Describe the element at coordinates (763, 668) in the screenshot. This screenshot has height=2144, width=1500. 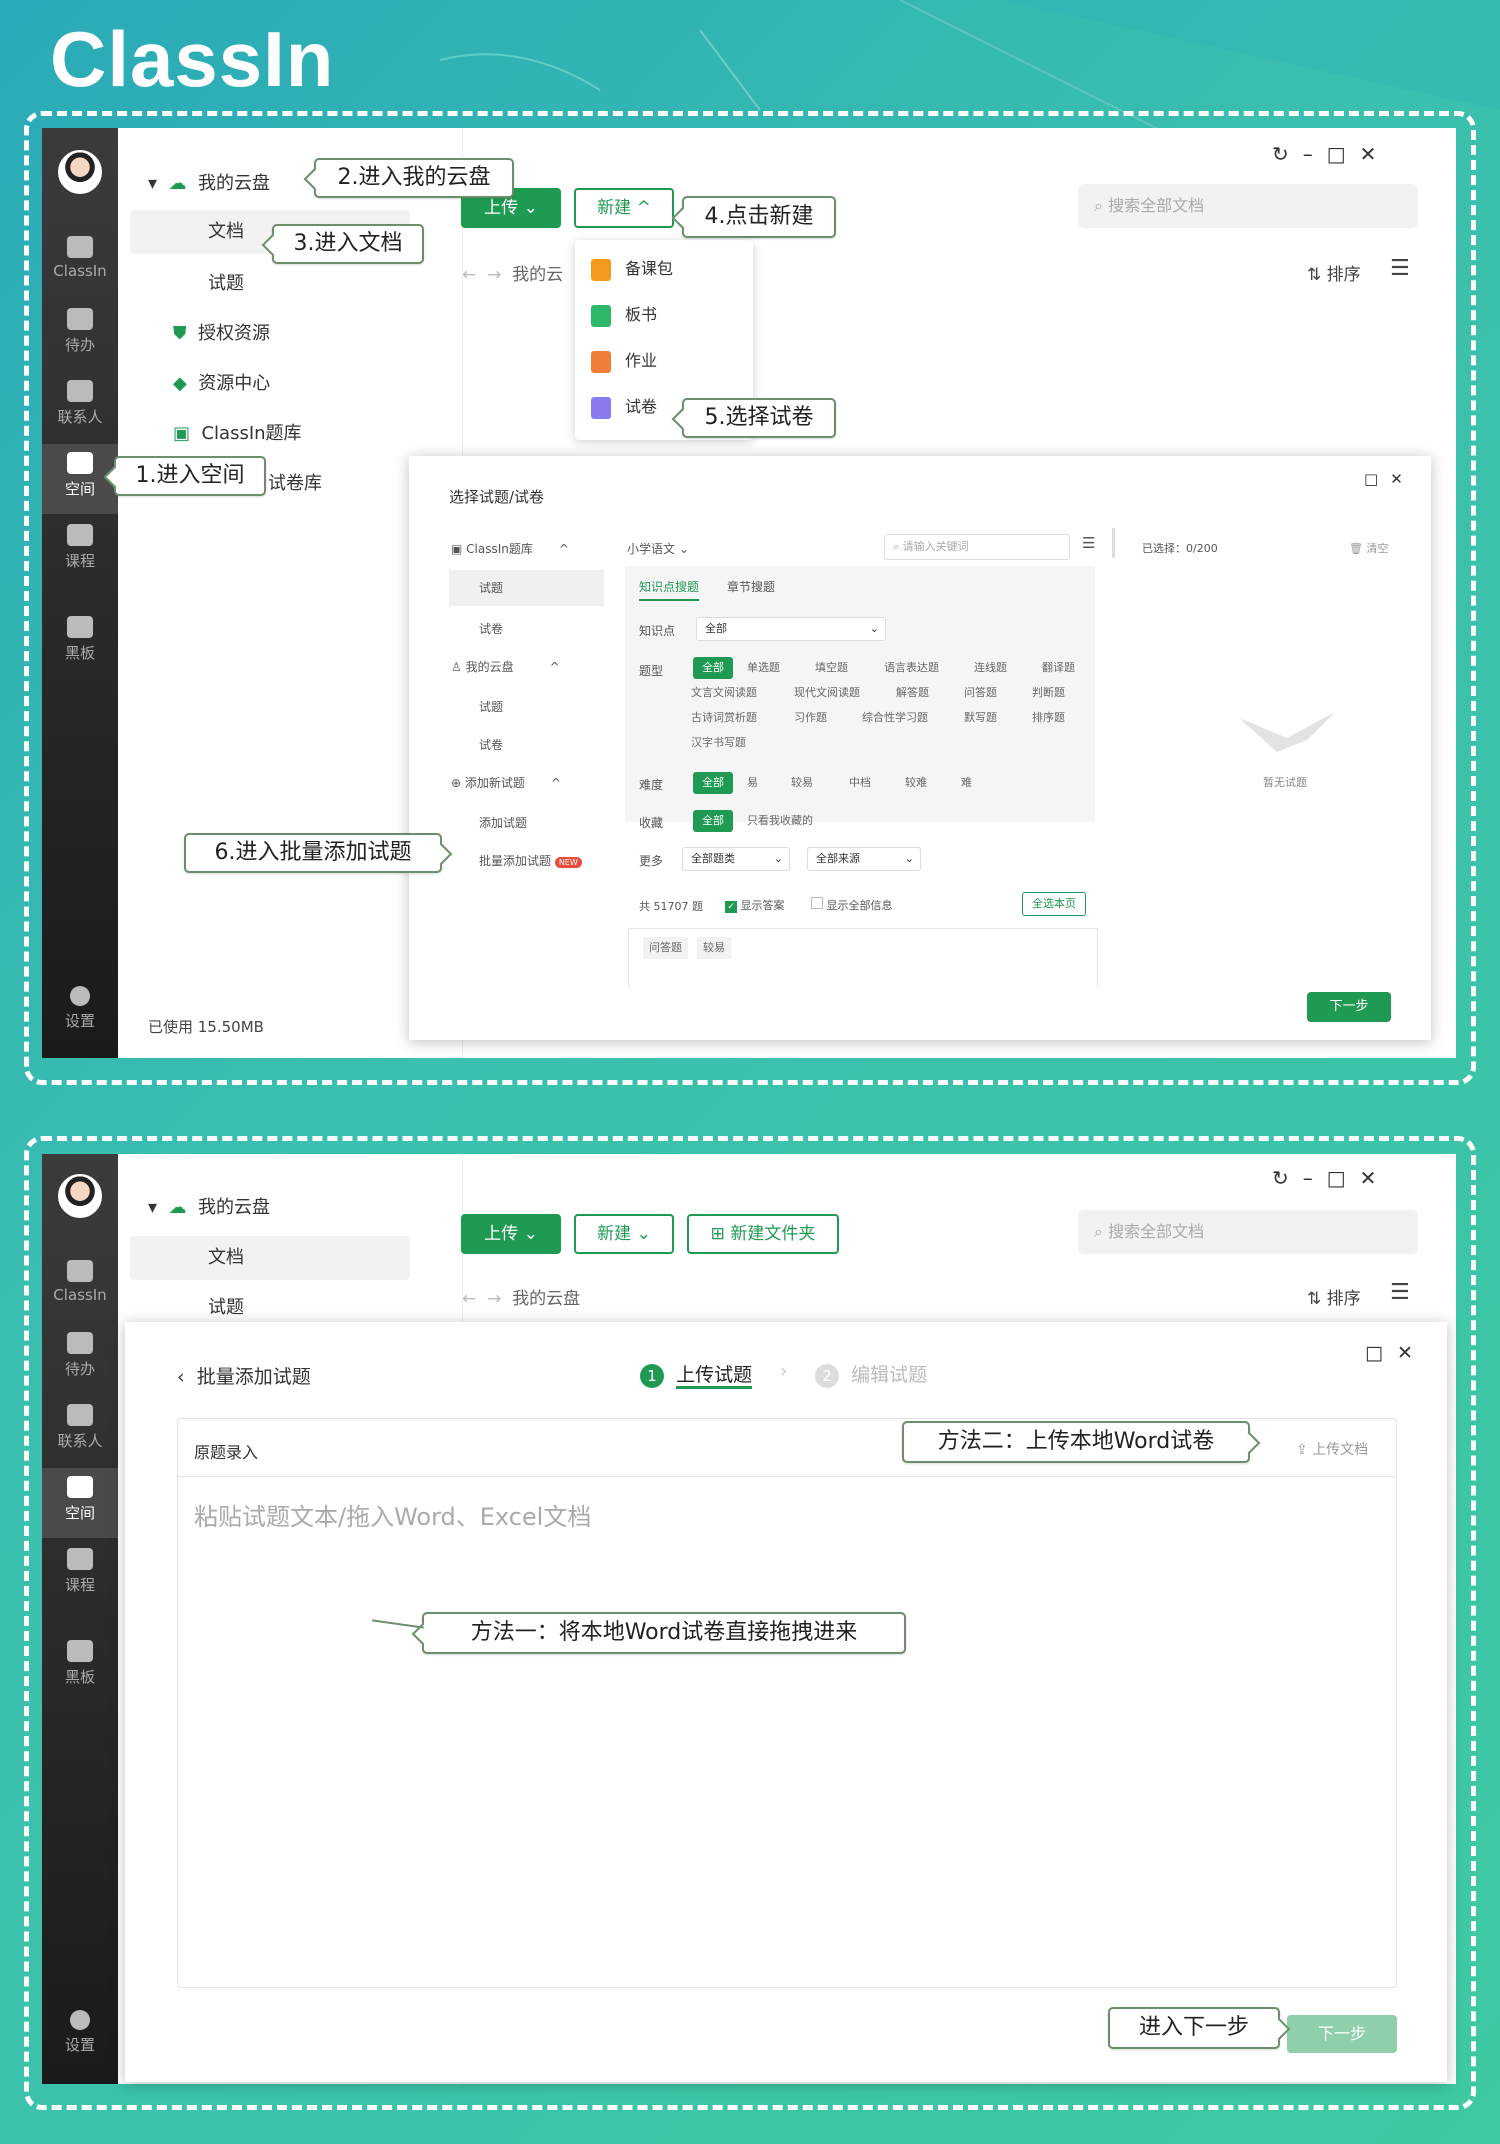
I see `type-tag: 单选题` at that location.